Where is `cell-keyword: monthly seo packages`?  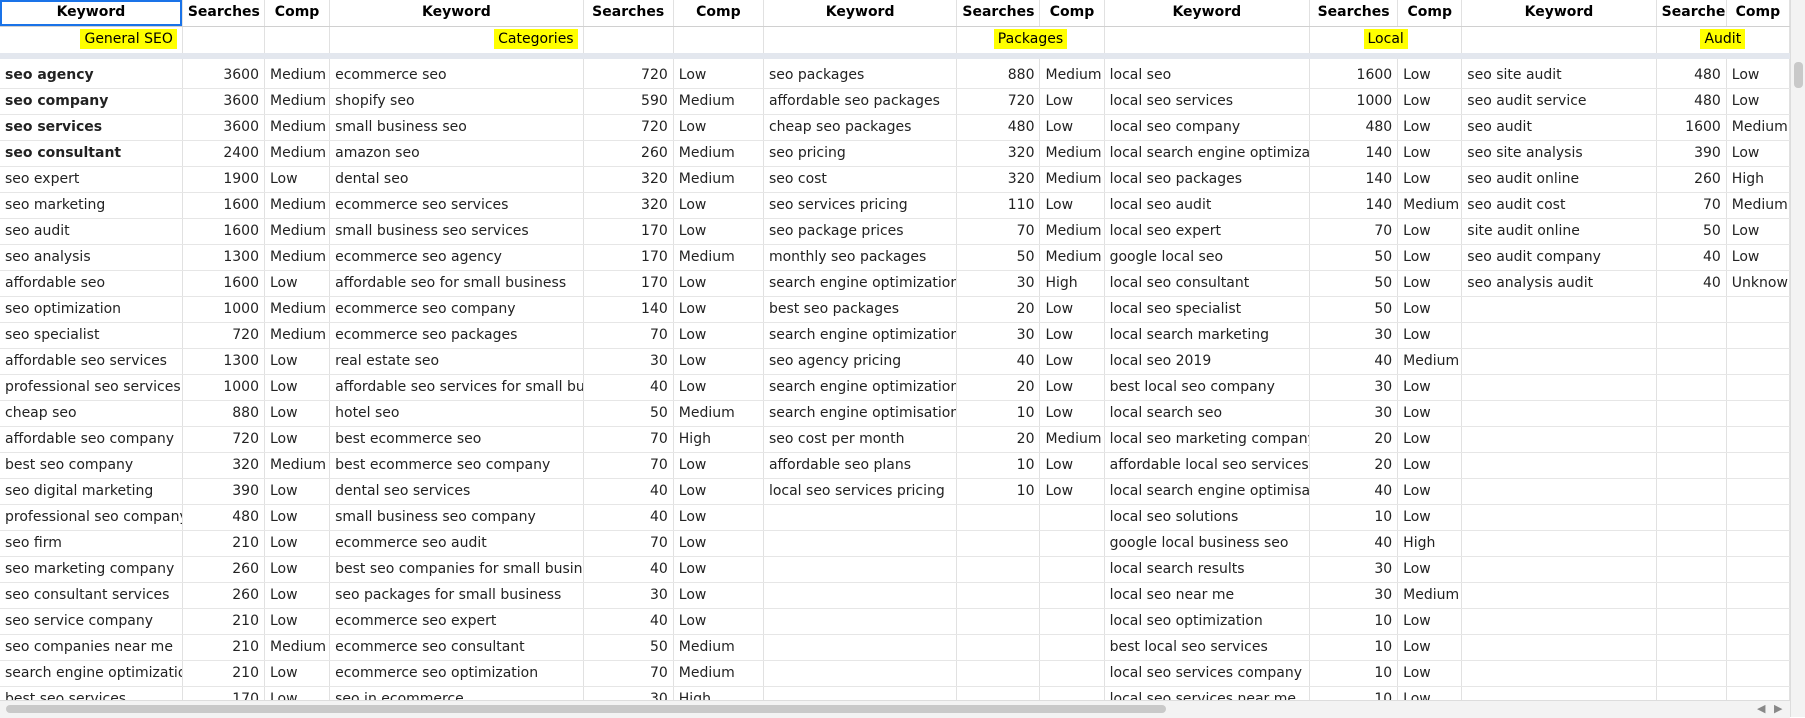
cell-keyword: monthly seo packages is located at coordinates (860, 257).